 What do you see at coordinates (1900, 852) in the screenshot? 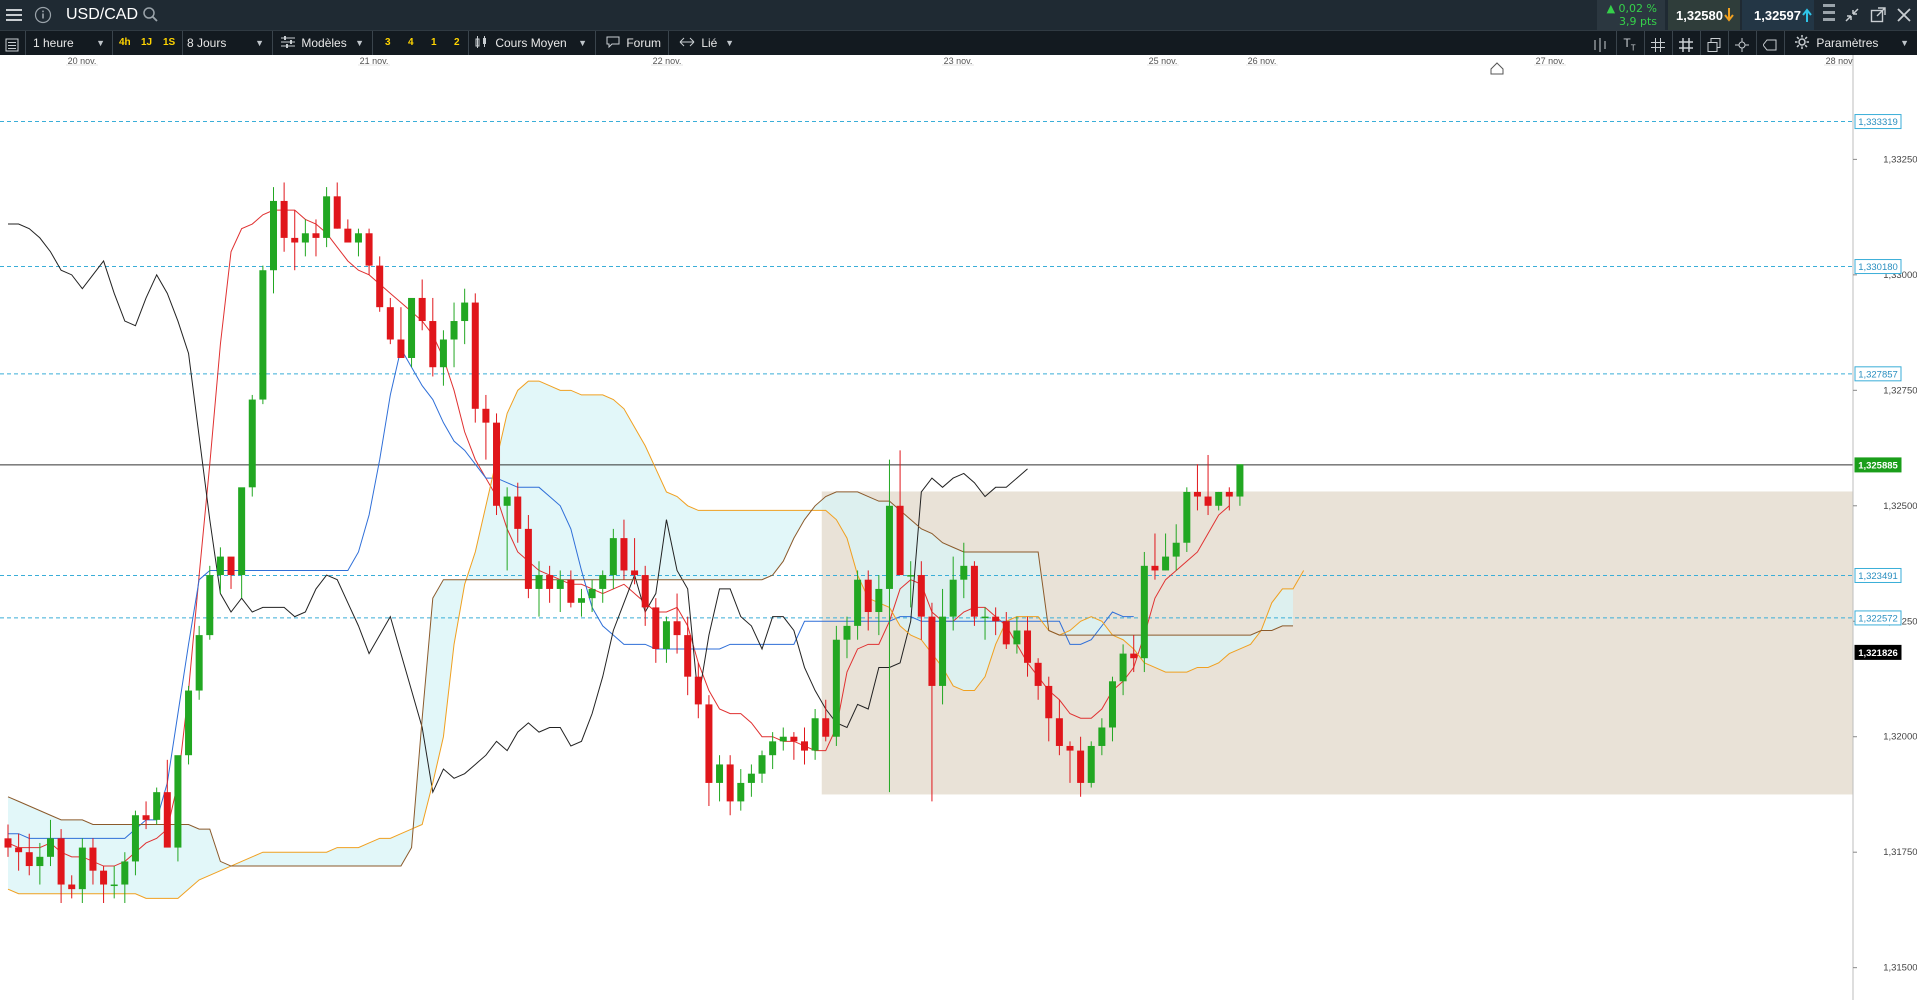
I see `y-tick-label: 1,317500` at bounding box center [1900, 852].